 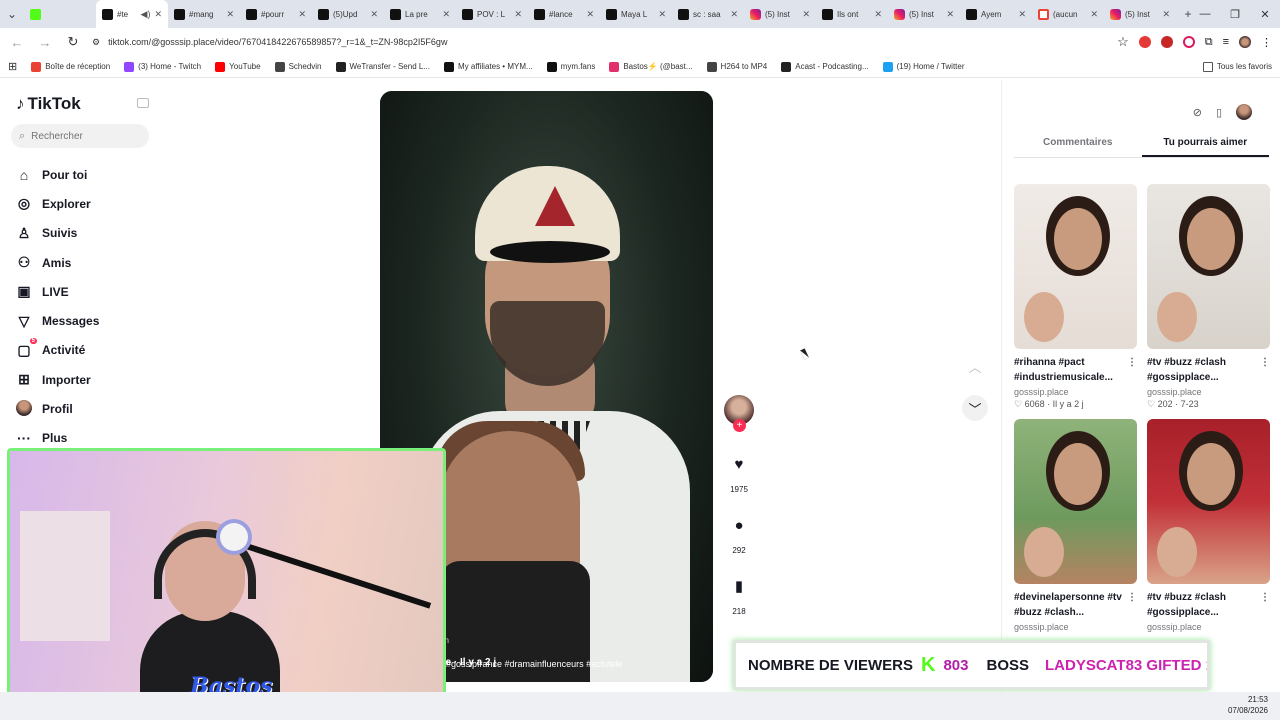 What do you see at coordinates (636, 14) in the screenshot?
I see `browser-tab: Maya L ✕` at bounding box center [636, 14].